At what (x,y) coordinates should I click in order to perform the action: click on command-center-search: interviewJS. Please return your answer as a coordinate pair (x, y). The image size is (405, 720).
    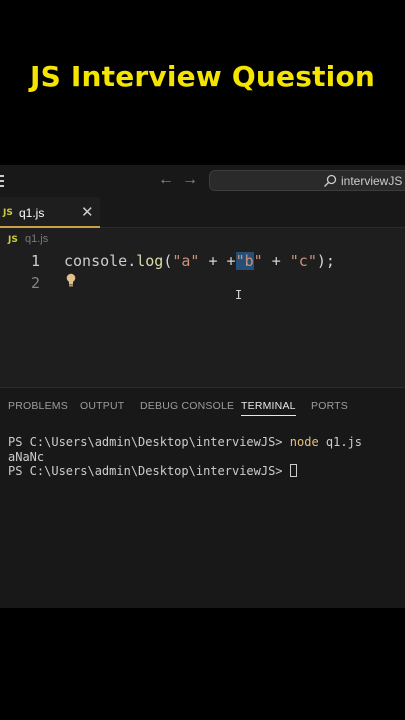
    Looking at the image, I should click on (307, 180).